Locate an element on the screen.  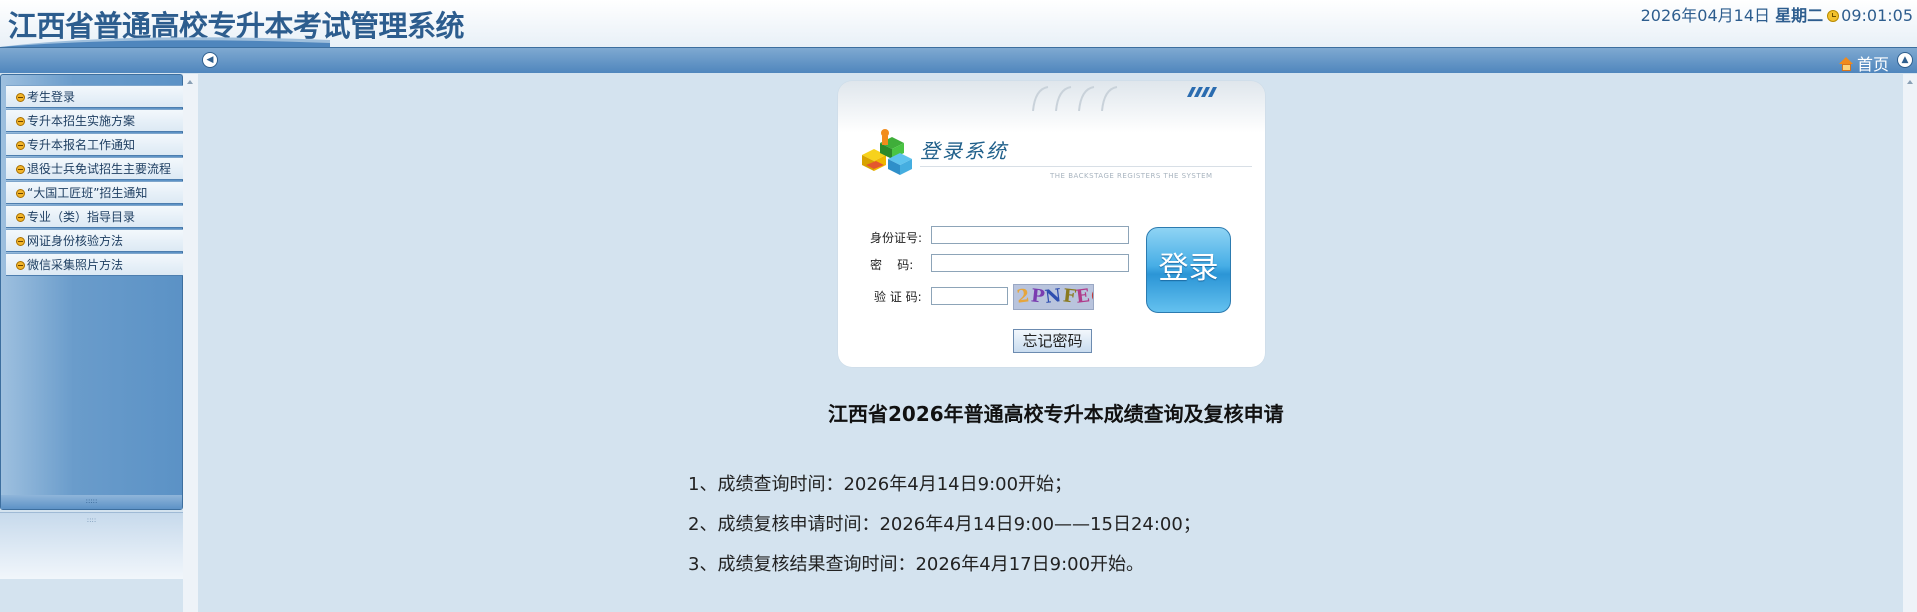
forgot-password-button: 忘记密码 is located at coordinates (1052, 341).